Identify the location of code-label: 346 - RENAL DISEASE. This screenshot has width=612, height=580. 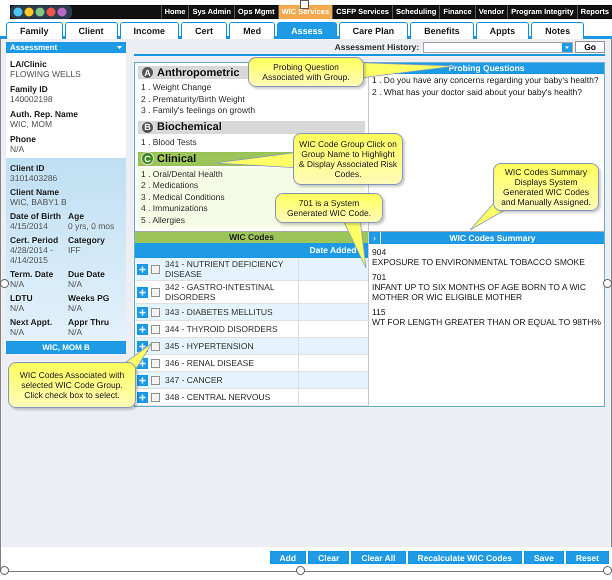
(209, 363).